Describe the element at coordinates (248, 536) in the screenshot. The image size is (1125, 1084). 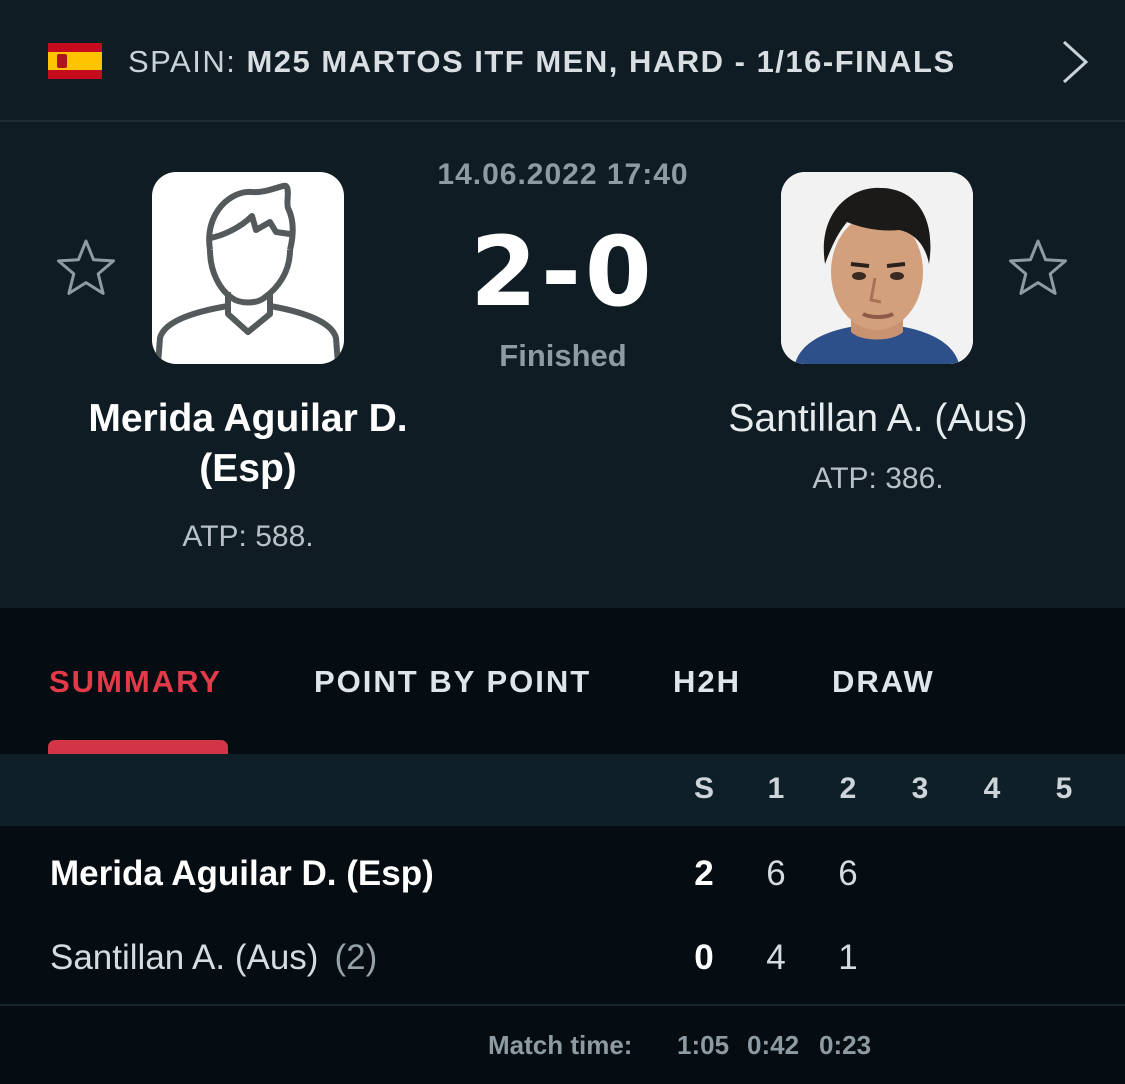
I see `home-player-rank: ATP: 588.` at that location.